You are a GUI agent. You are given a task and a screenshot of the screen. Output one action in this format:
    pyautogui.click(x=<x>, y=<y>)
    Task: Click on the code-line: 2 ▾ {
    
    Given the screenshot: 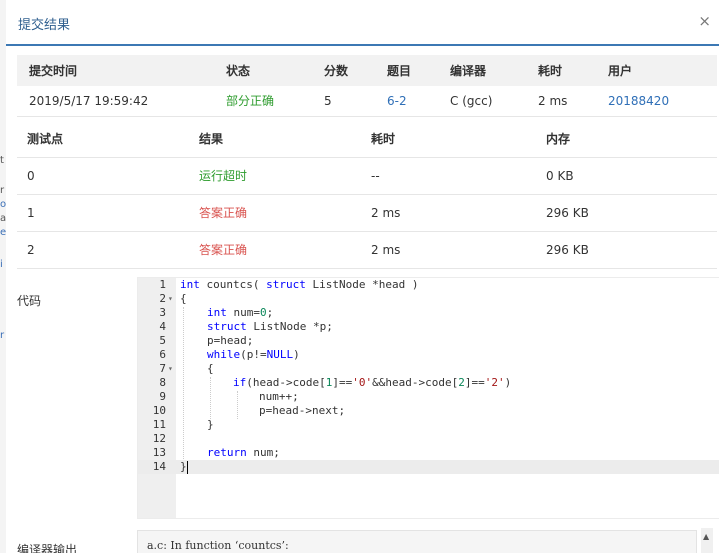 What is the action you would take?
    pyautogui.click(x=428, y=299)
    